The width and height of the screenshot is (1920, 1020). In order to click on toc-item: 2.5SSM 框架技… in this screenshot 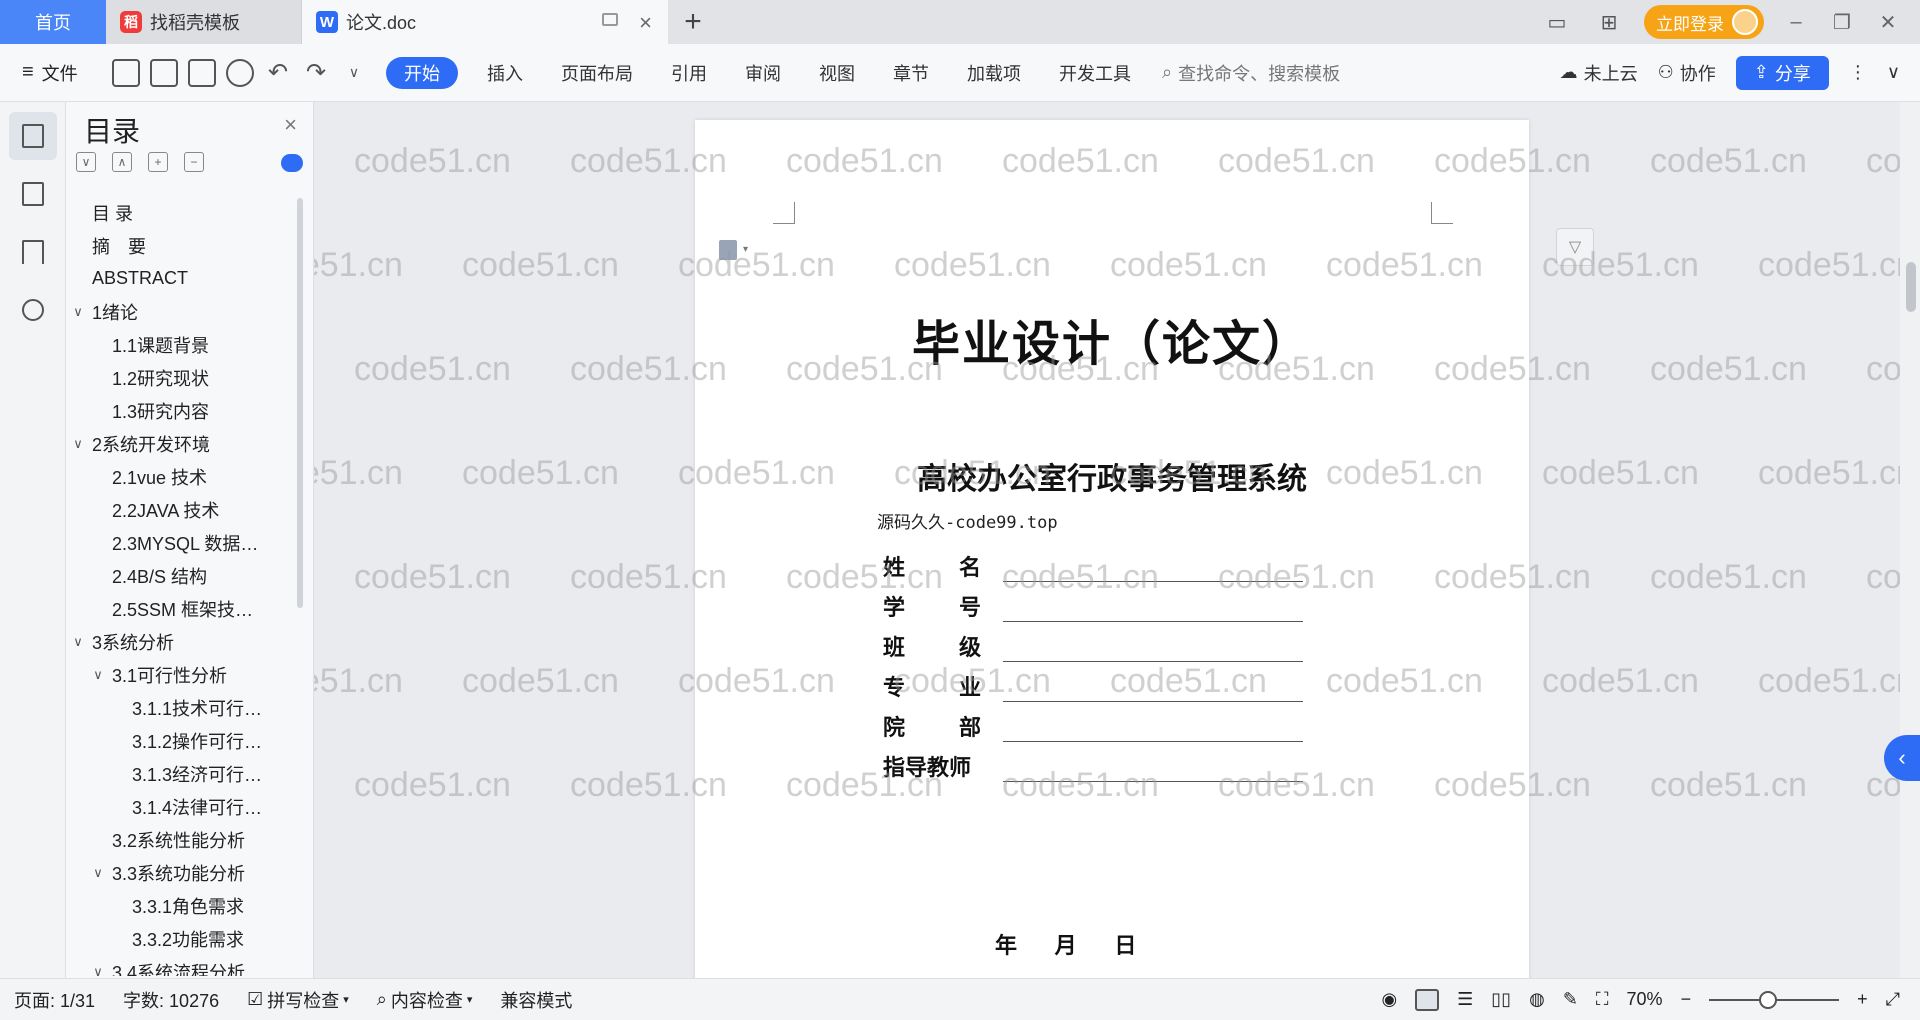, I will do `click(185, 608)`.